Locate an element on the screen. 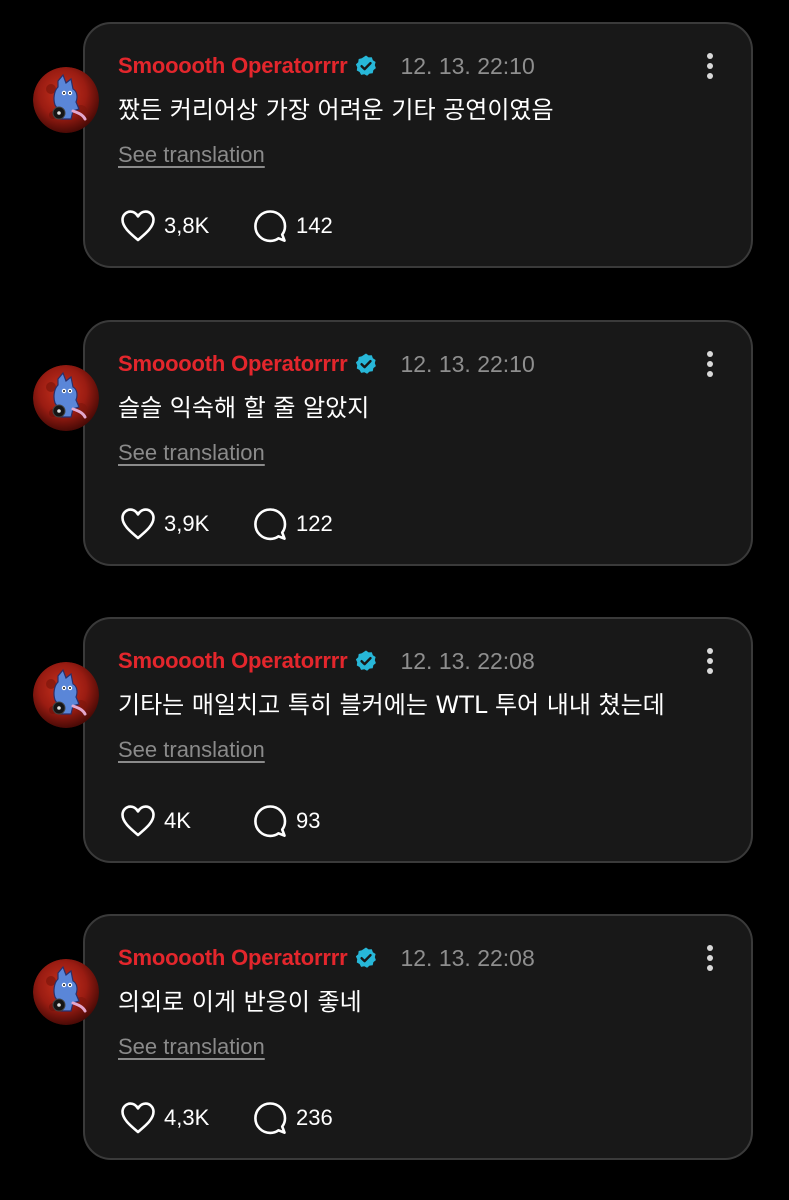  like-button: 3,8K is located at coordinates (186, 226).